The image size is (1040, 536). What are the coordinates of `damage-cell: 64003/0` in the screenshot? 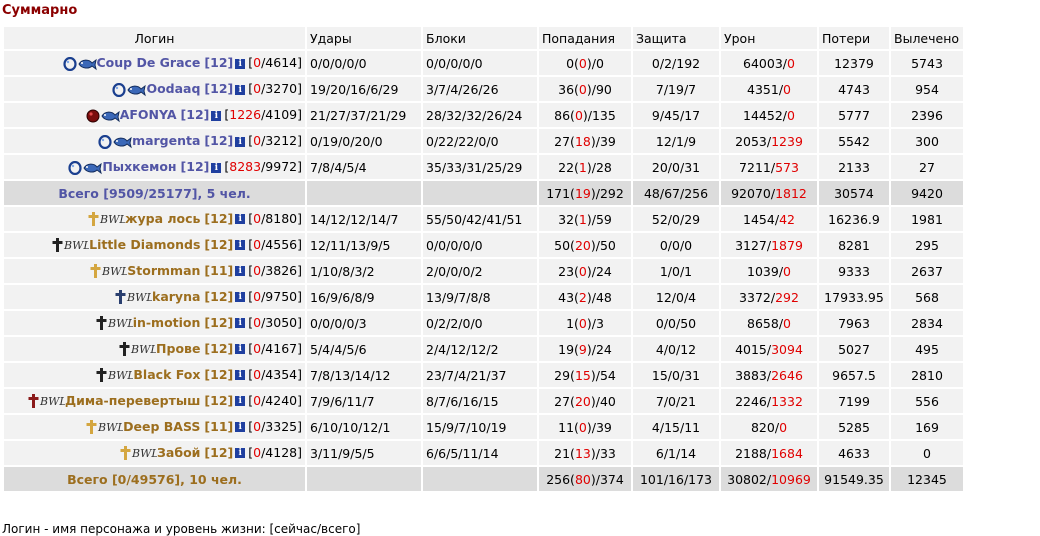 It's located at (769, 63).